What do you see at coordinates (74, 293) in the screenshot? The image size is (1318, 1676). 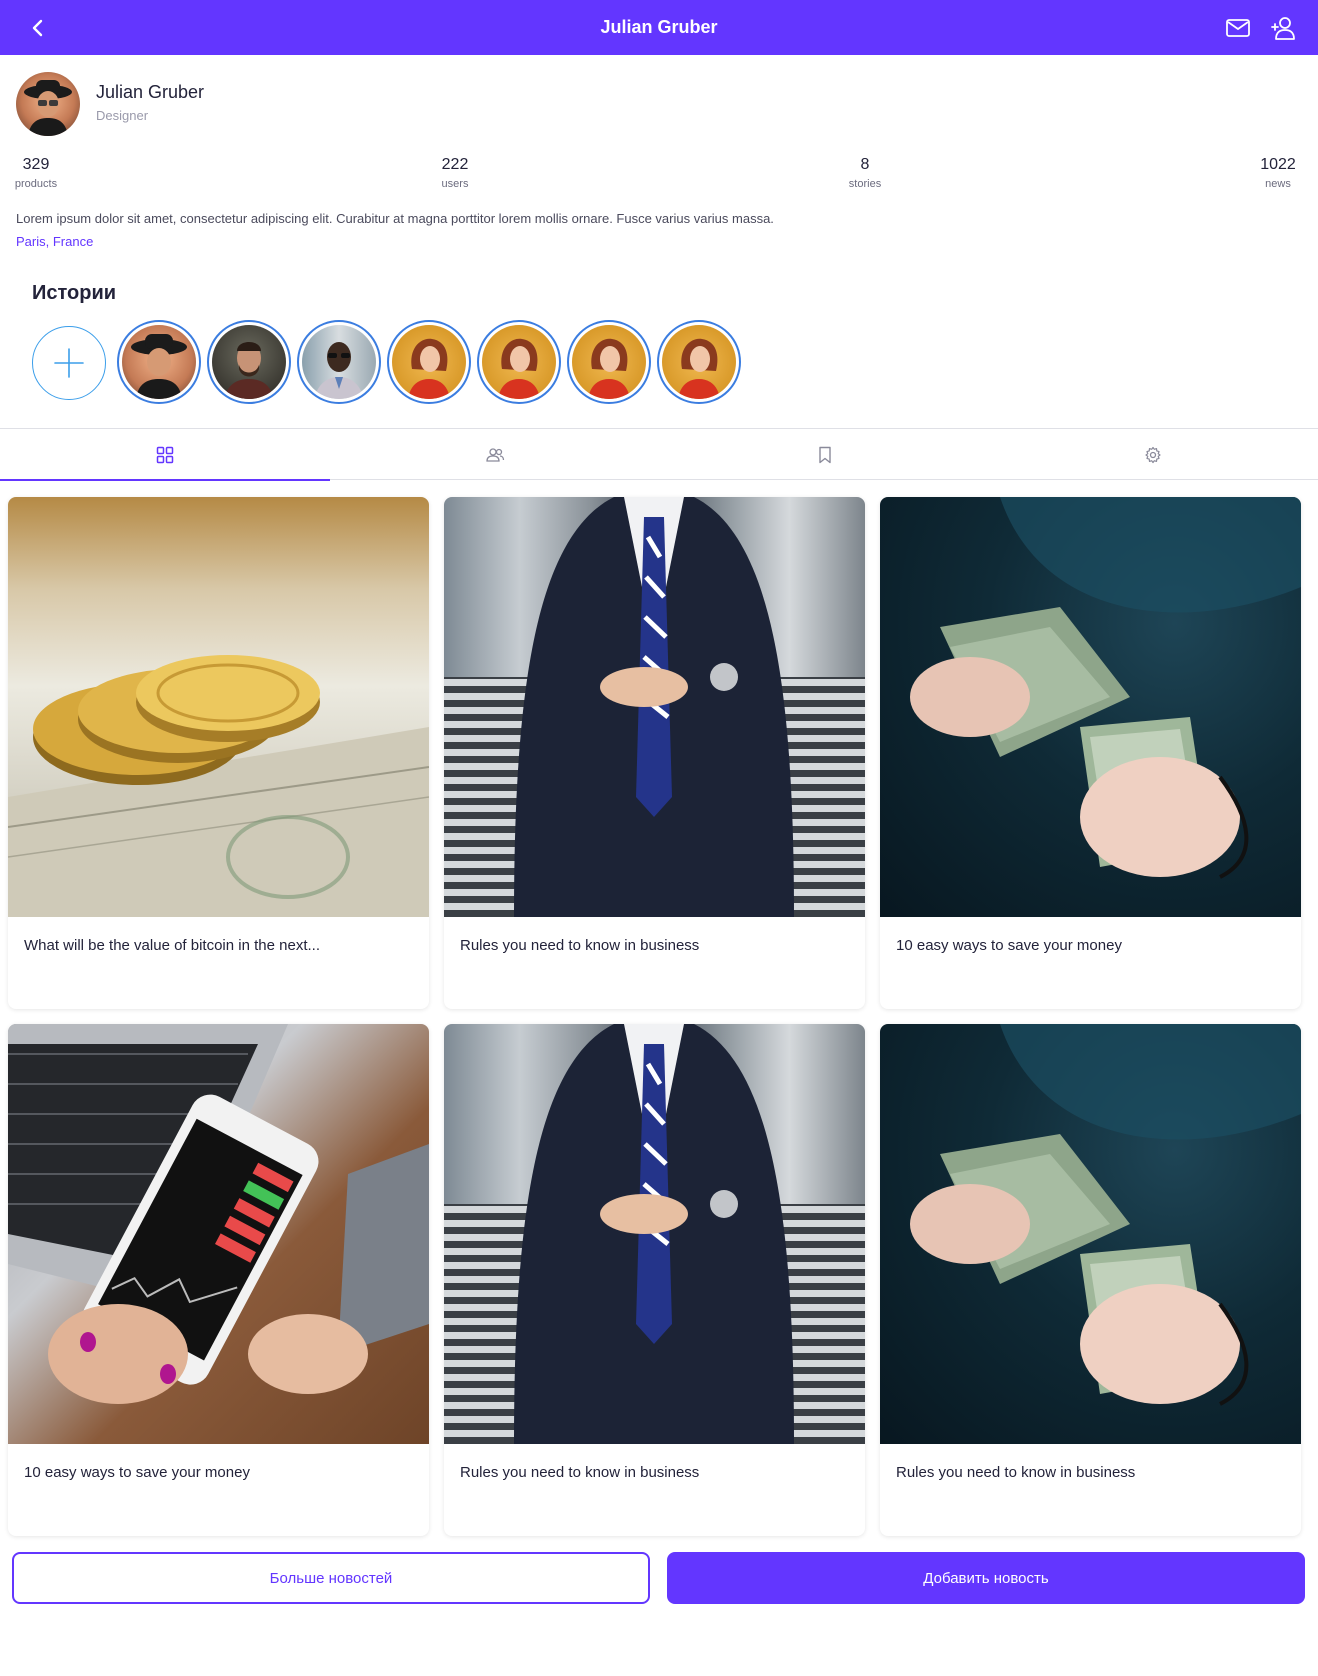 I see `stories-heading: Истории` at bounding box center [74, 293].